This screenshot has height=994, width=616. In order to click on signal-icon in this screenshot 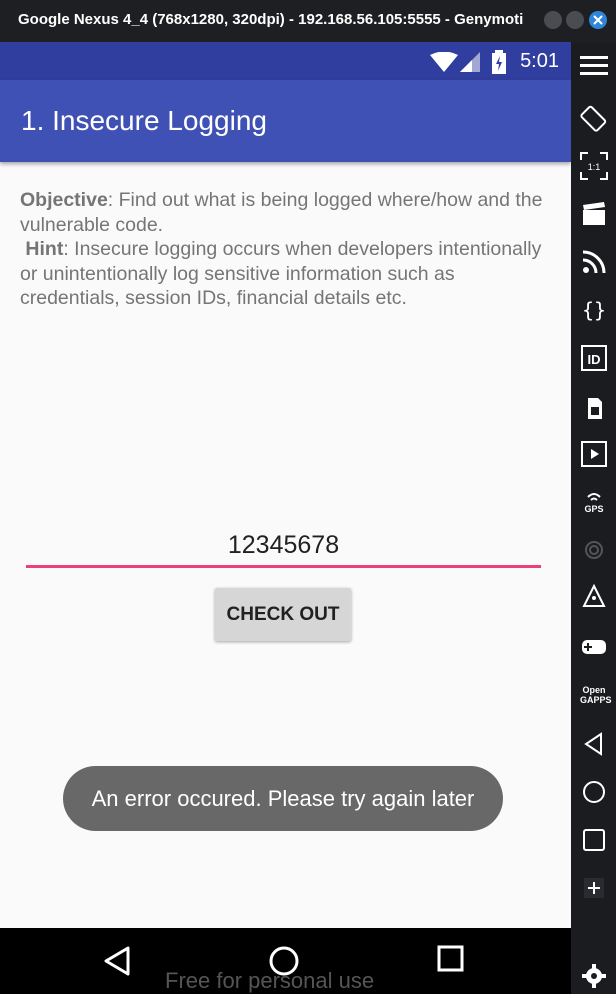, I will do `click(470, 62)`.